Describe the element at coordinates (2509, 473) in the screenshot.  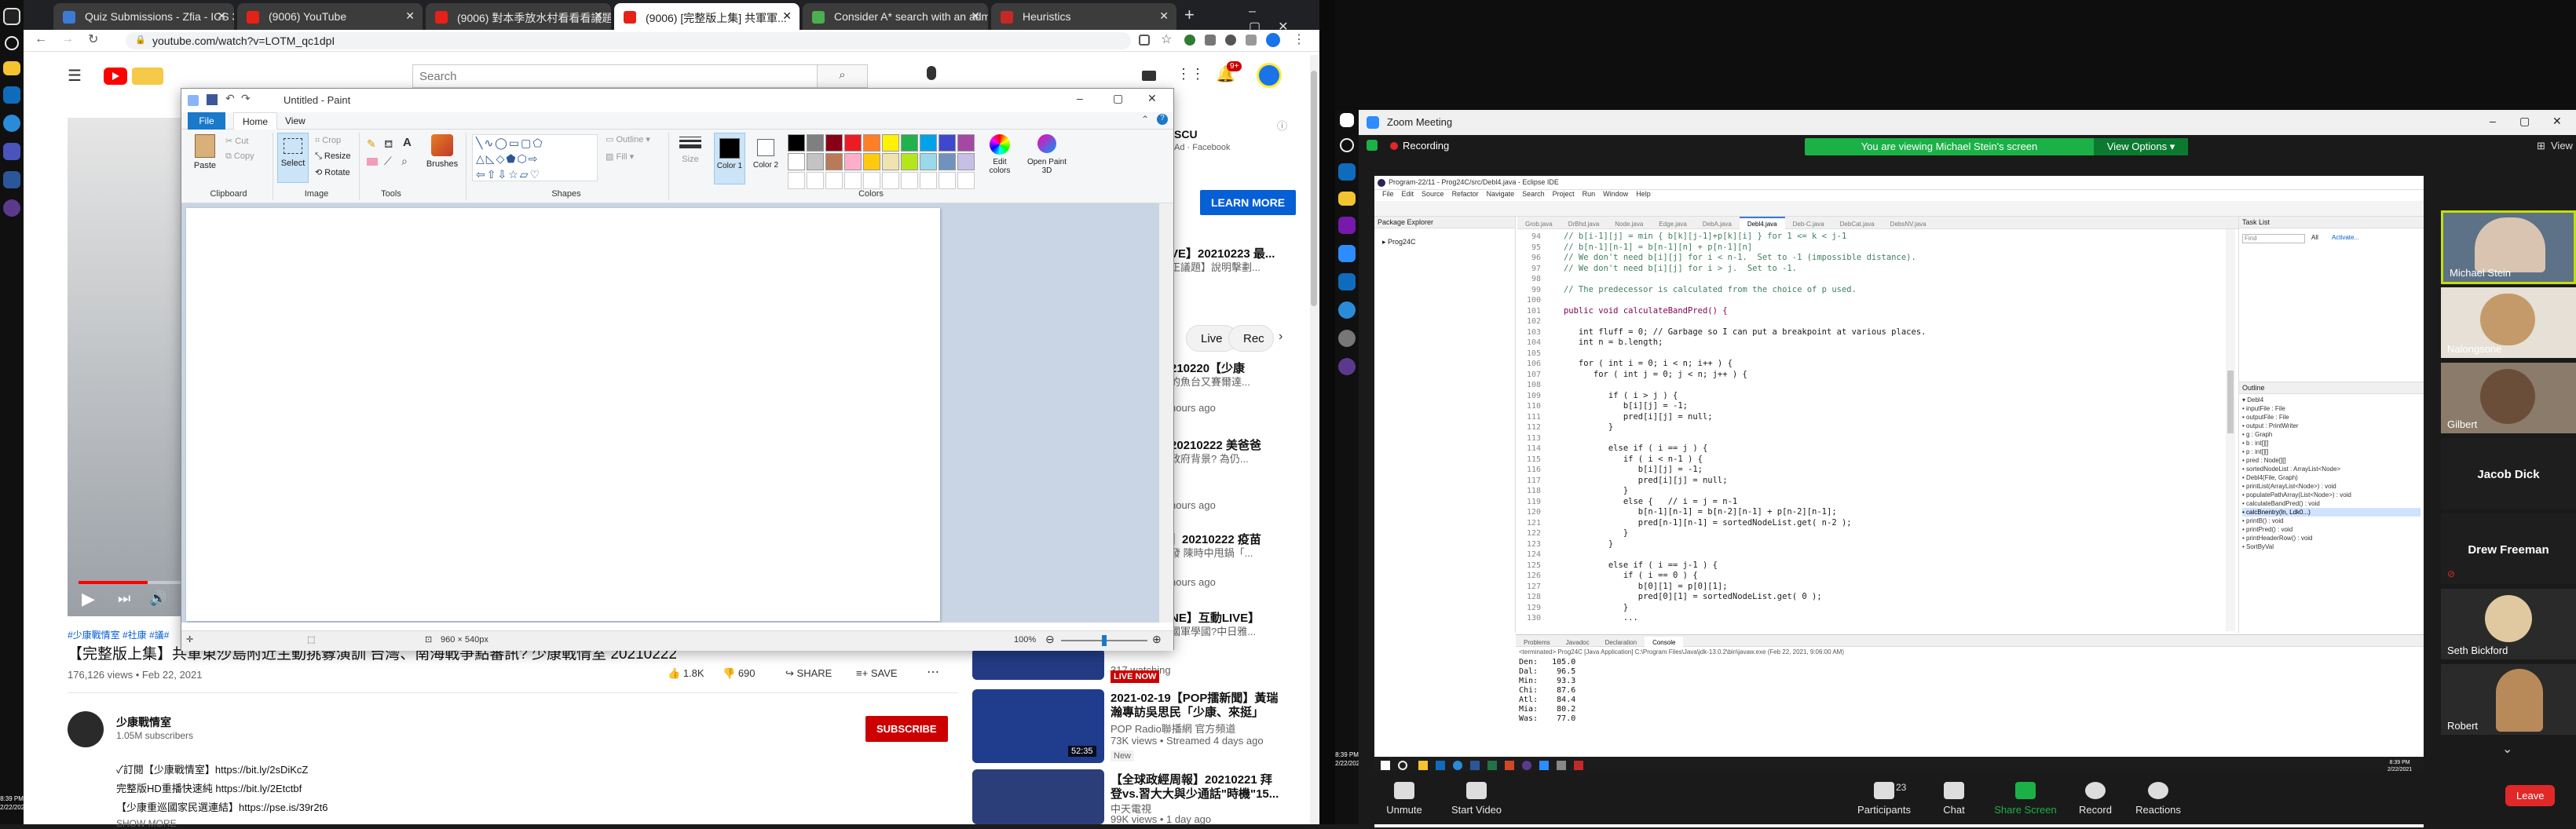
I see `participant-tile-jacob-dick: Jacob Dick` at that location.